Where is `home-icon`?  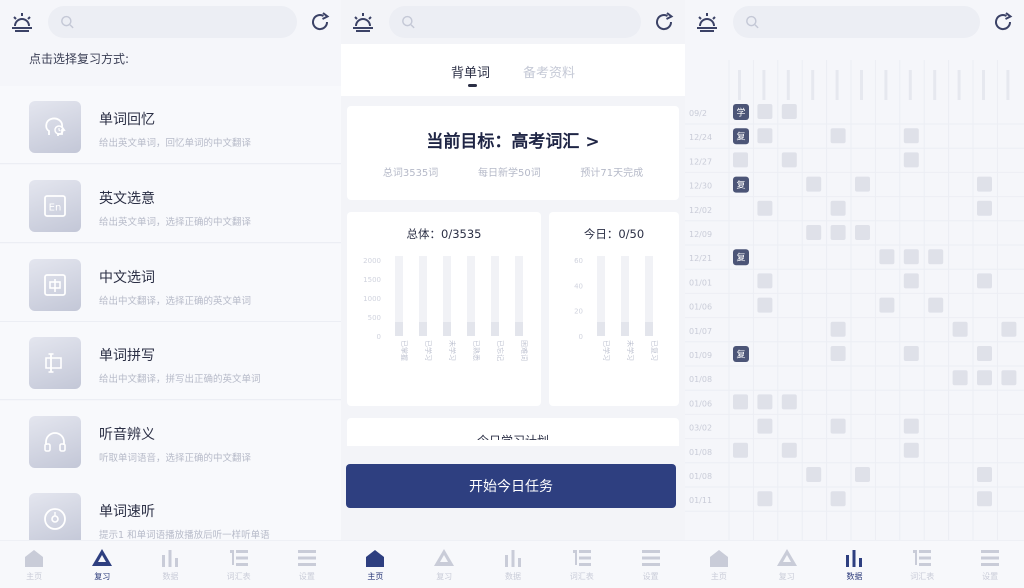
home-icon is located at coordinates (375, 558).